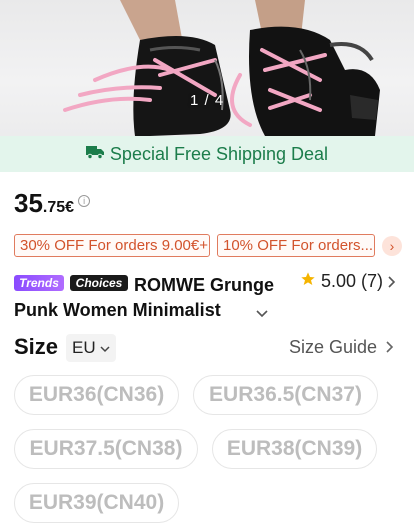 This screenshot has width=414, height=525. I want to click on price: 35 .75€ i, so click(52, 203).